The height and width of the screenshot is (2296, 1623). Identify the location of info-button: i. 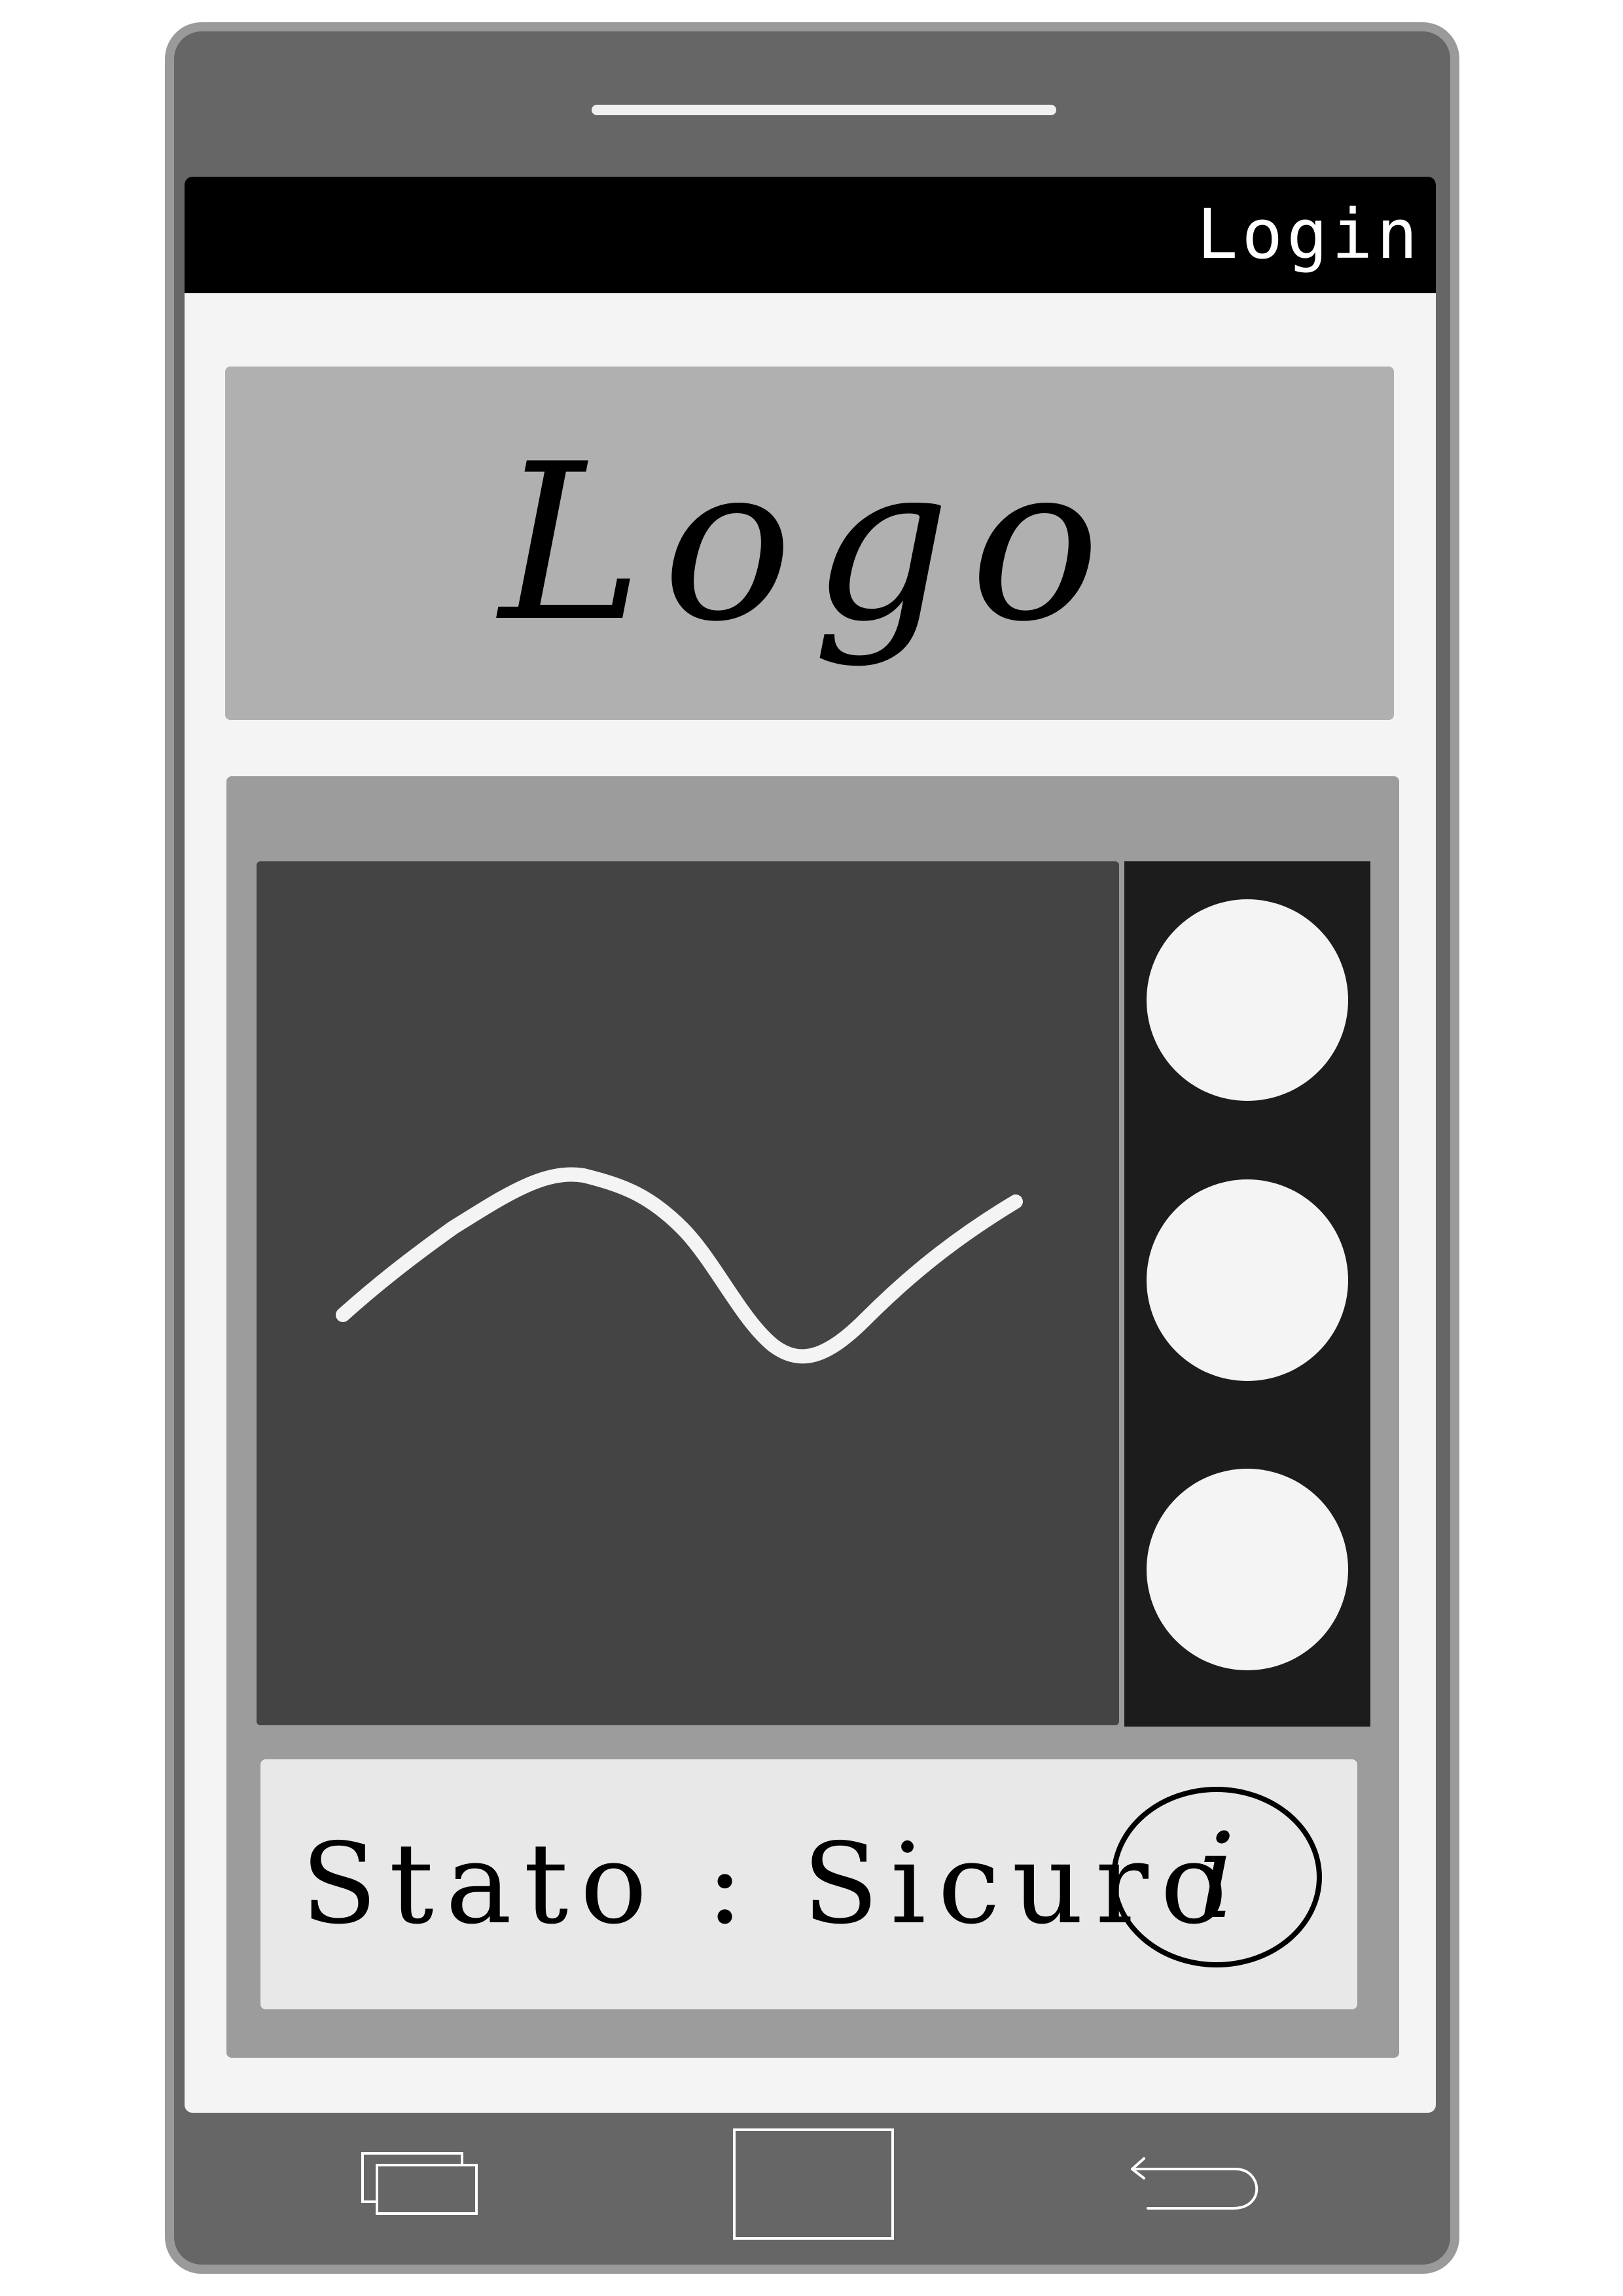
(1216, 1877).